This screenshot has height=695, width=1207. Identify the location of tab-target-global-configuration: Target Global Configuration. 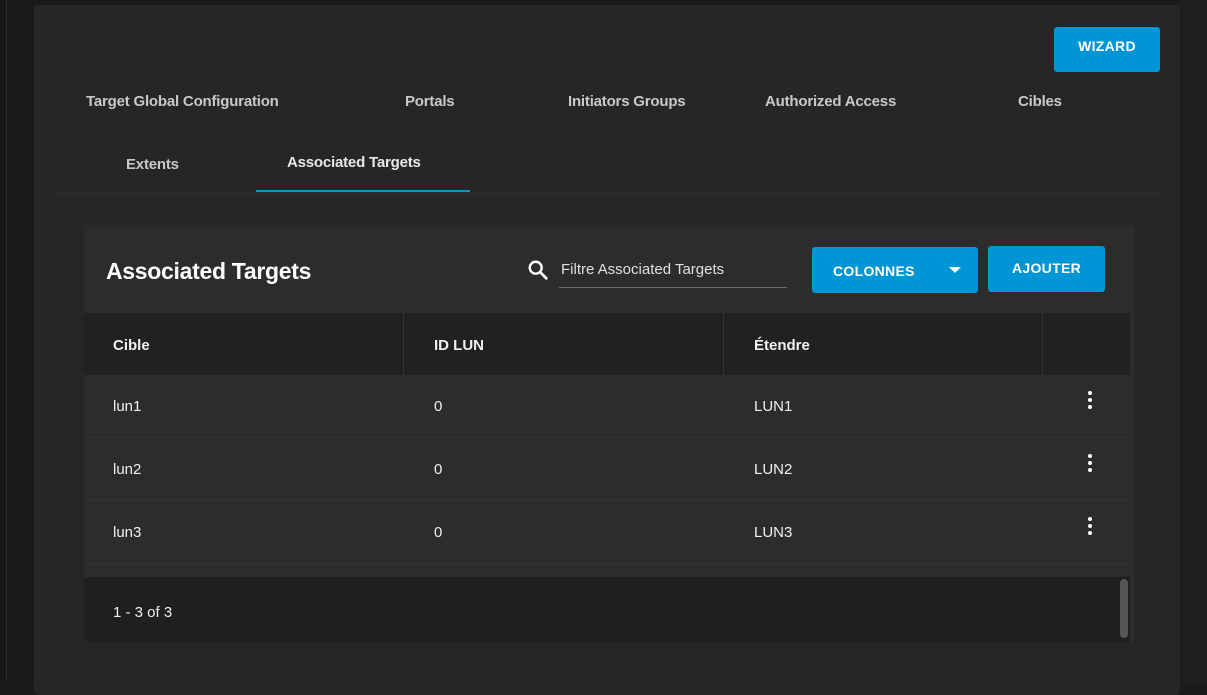
(182, 101).